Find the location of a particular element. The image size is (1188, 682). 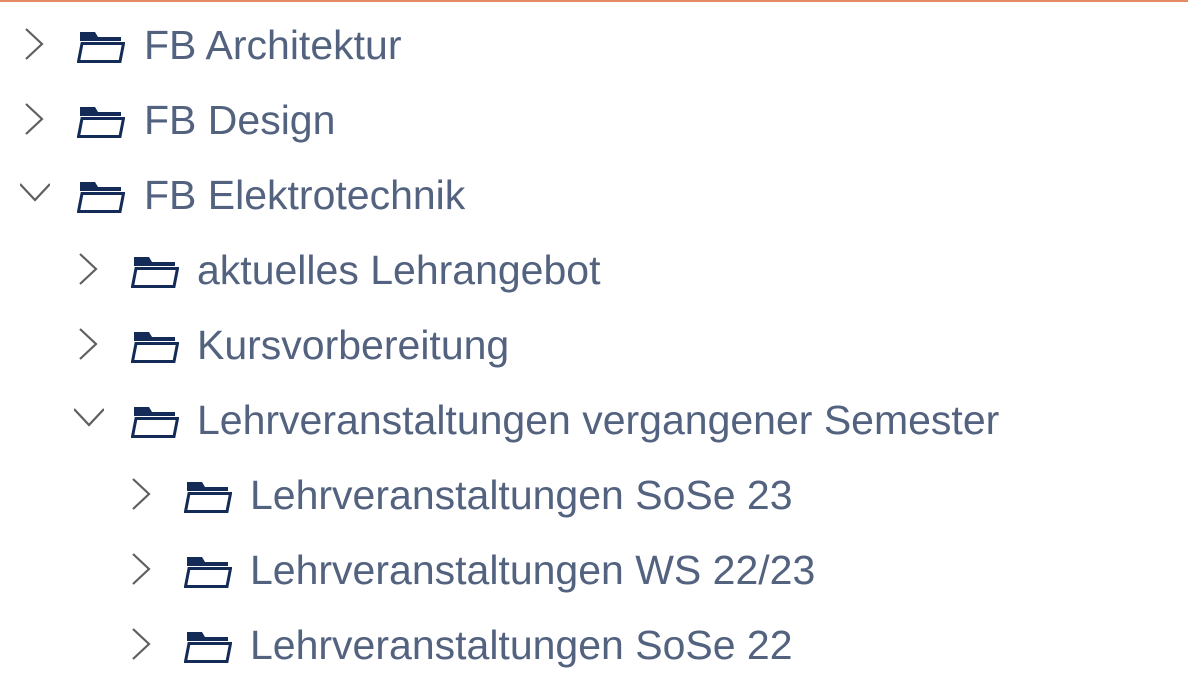

tree-item-label: Lehrveranstaltungen SoSe 23 is located at coordinates (521, 495).